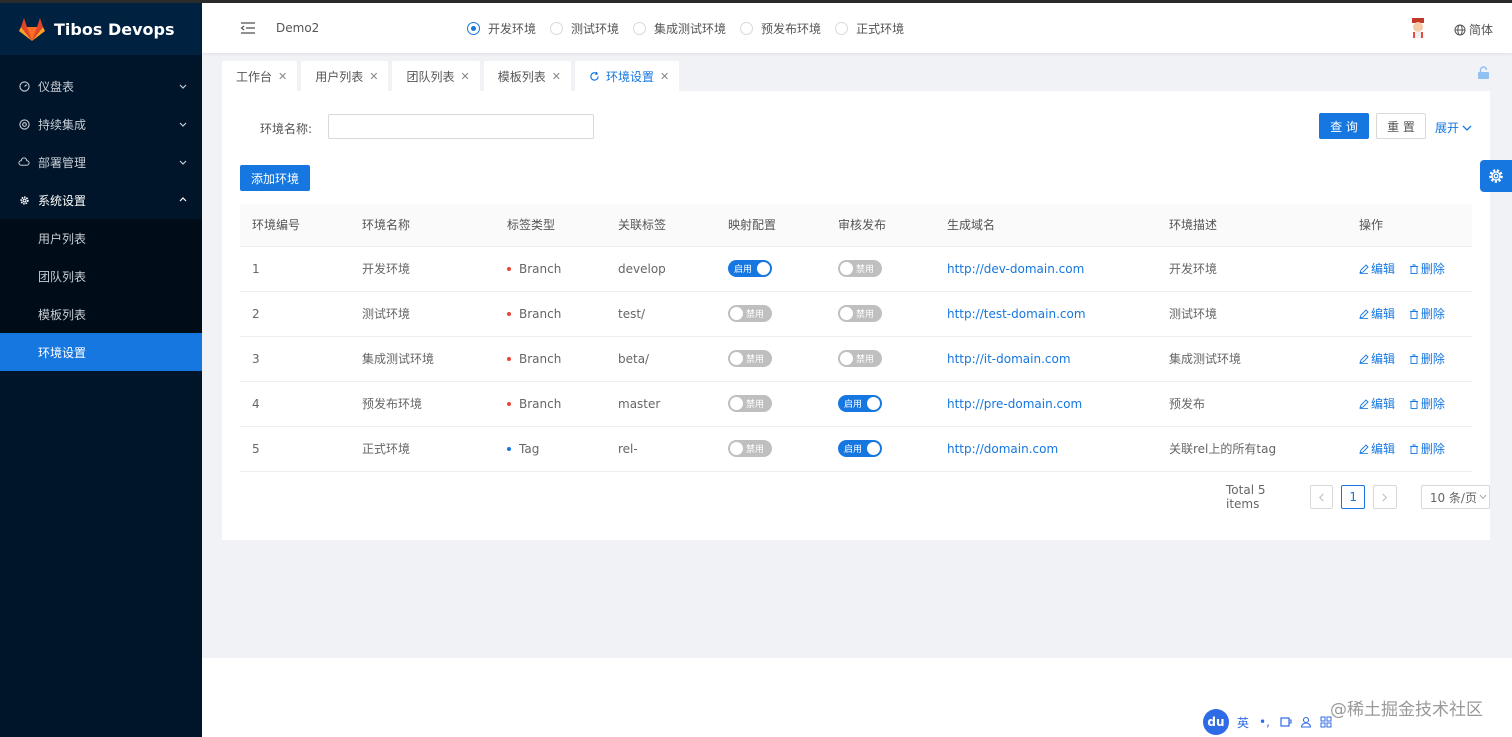 The height and width of the screenshot is (737, 1512). Describe the element at coordinates (1243, 722) in the screenshot. I see `ime-mode: 英` at that location.